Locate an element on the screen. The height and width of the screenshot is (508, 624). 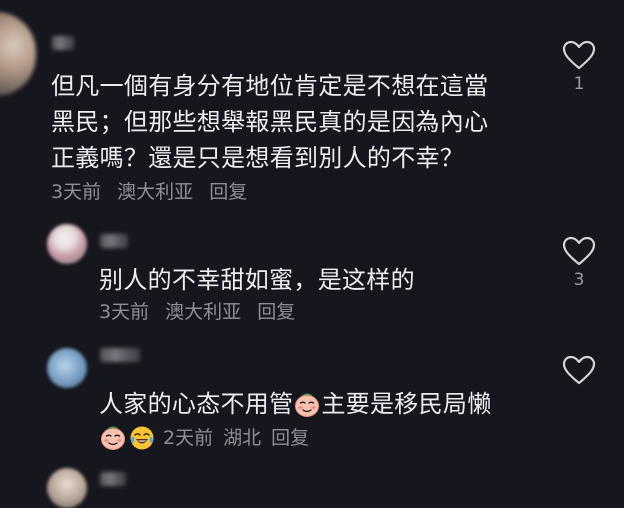
comment-text-part: 主要是移民局懒 is located at coordinates (406, 404).